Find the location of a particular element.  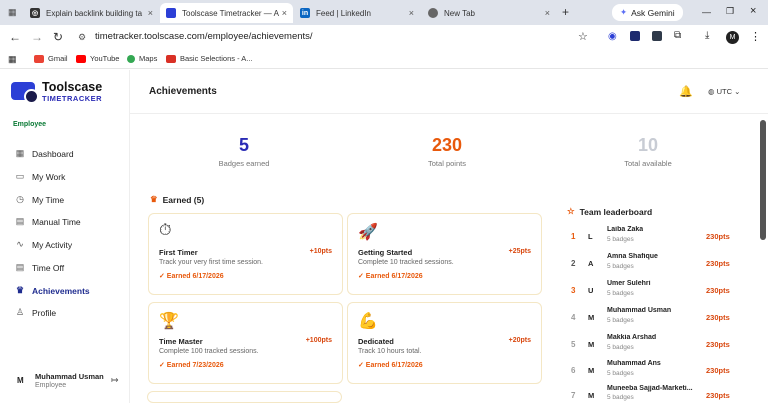

apps-icon: ▦ is located at coordinates (12, 59).